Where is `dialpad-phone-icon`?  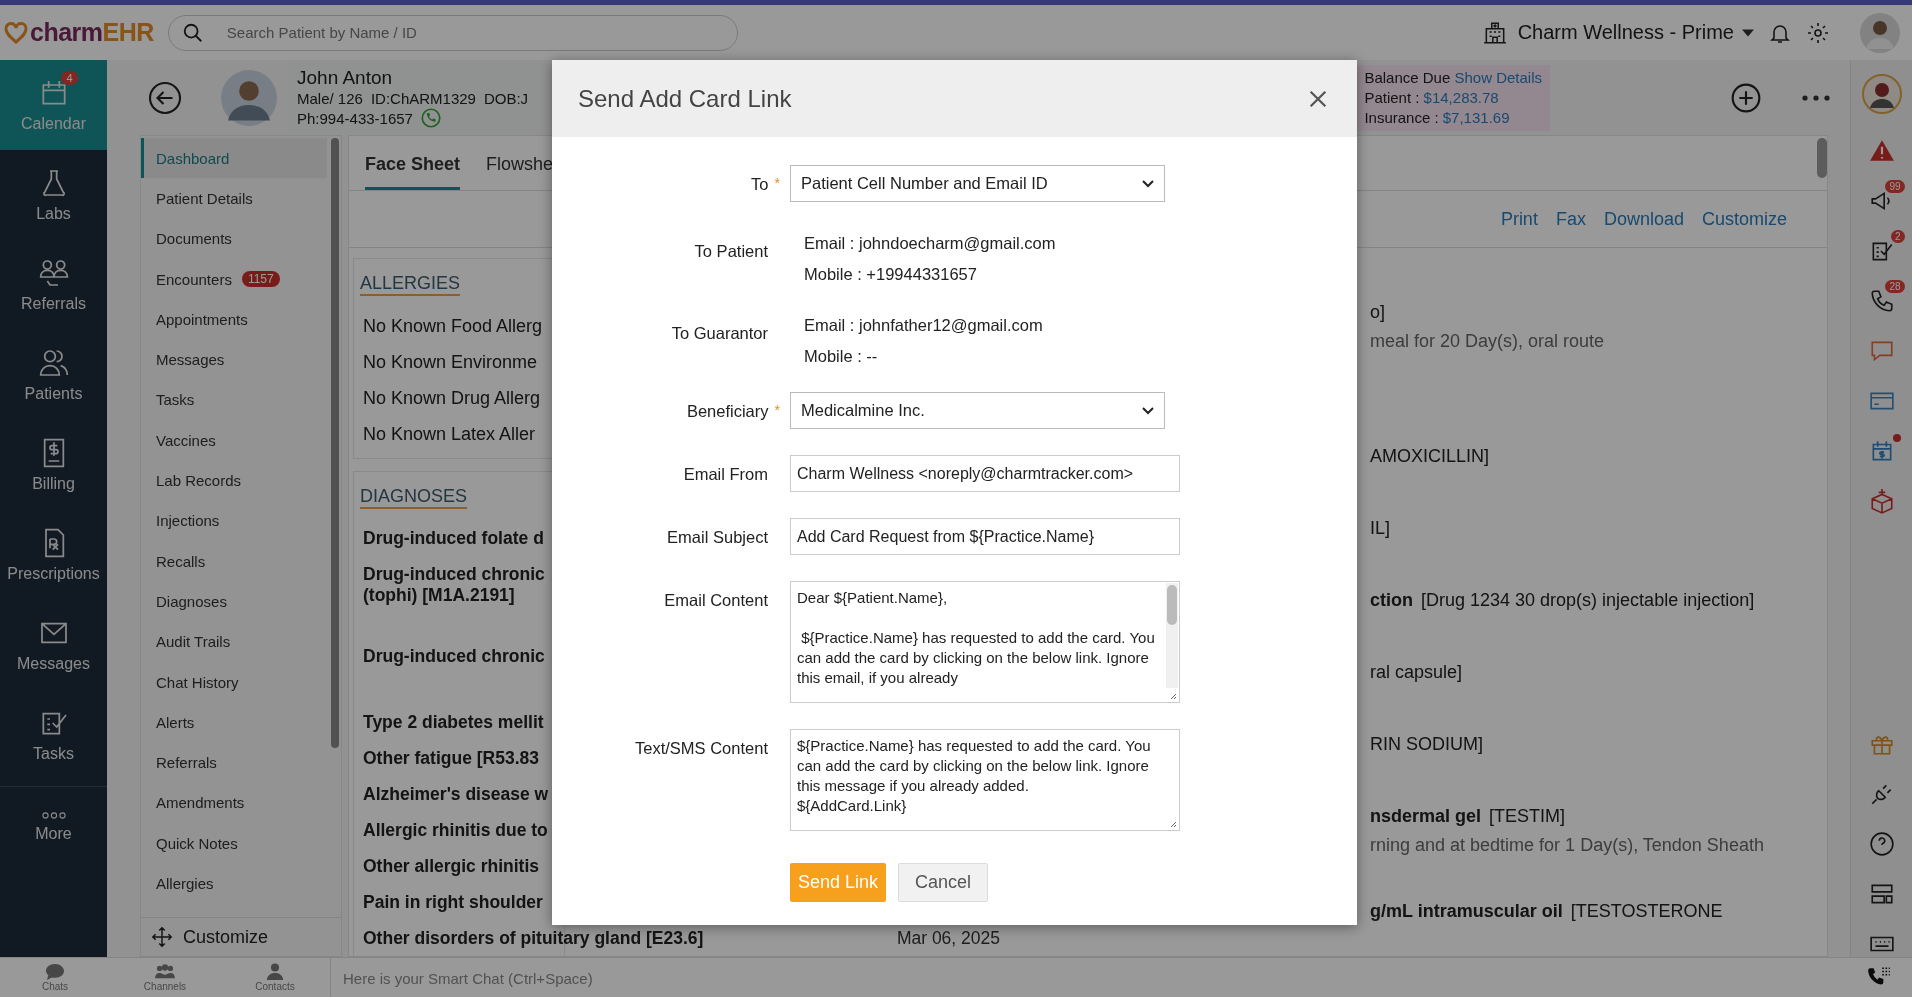 dialpad-phone-icon is located at coordinates (1879, 977).